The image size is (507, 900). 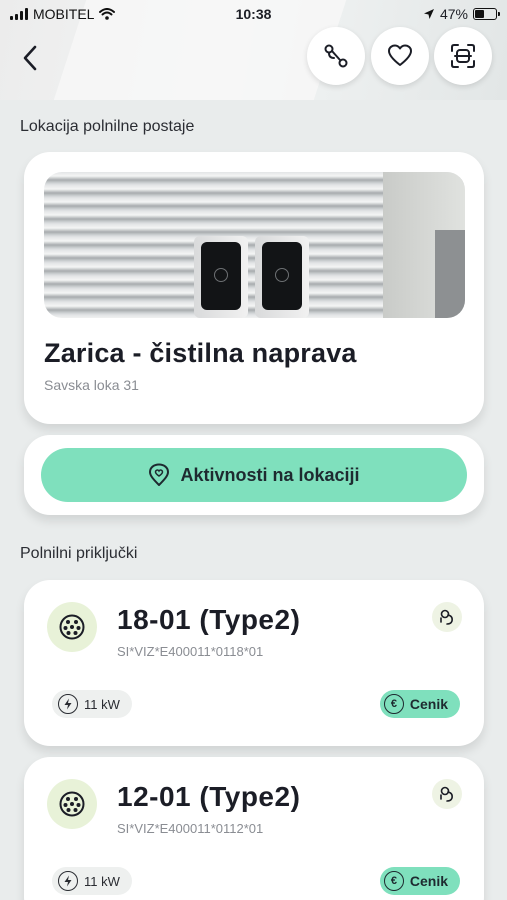 I want to click on connector-id: SI*VIZ*E400011*0118*01, so click(x=190, y=651).